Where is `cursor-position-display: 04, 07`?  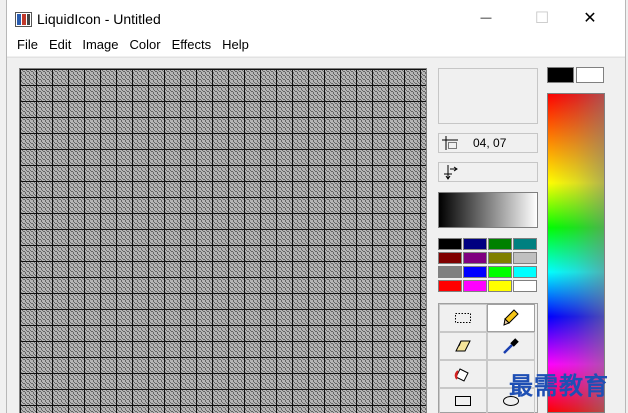 cursor-position-display: 04, 07 is located at coordinates (488, 143).